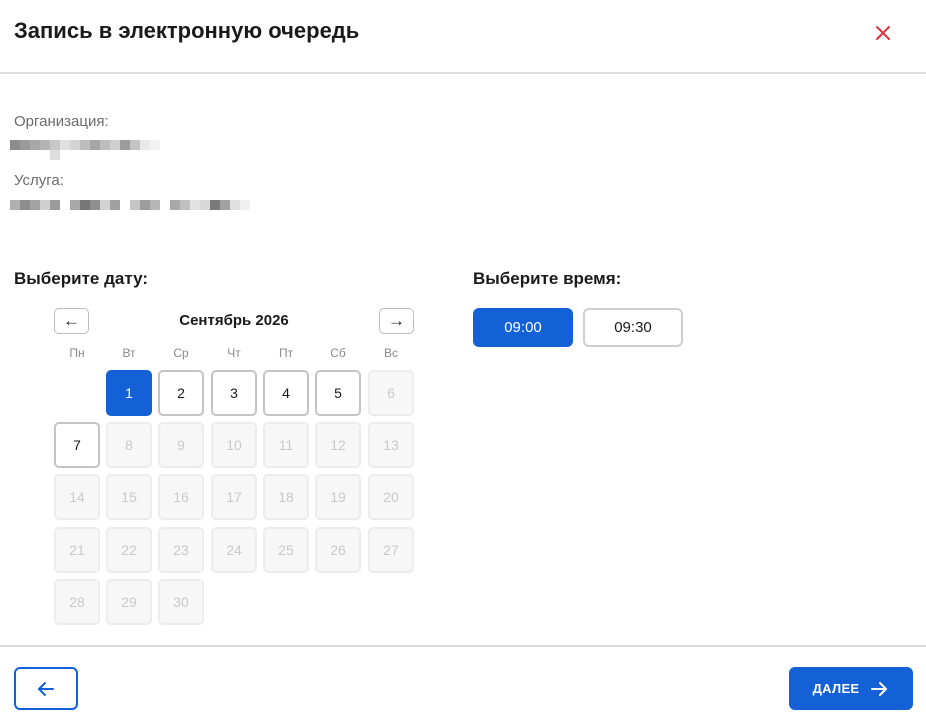  Describe the element at coordinates (234, 353) in the screenshot. I see `weekday-label: Чт` at that location.